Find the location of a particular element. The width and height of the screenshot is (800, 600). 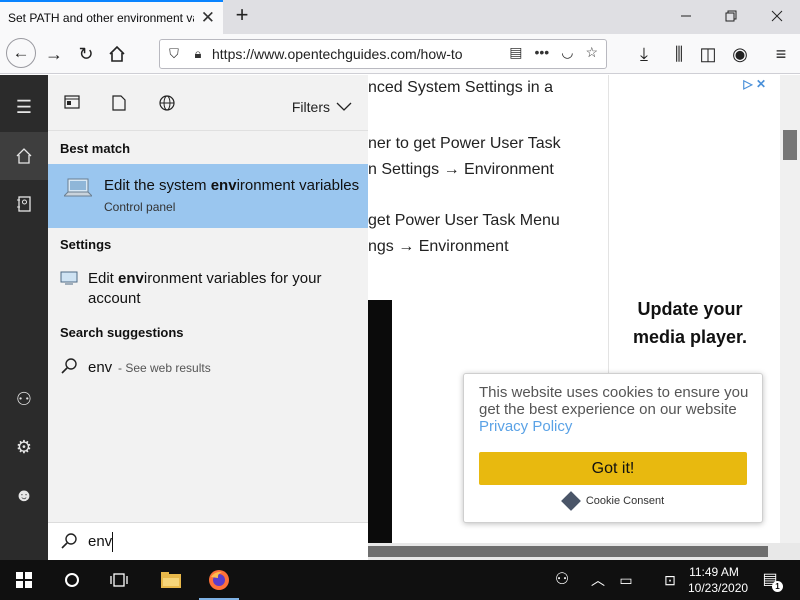

label-part: Edit is located at coordinates (103, 278).